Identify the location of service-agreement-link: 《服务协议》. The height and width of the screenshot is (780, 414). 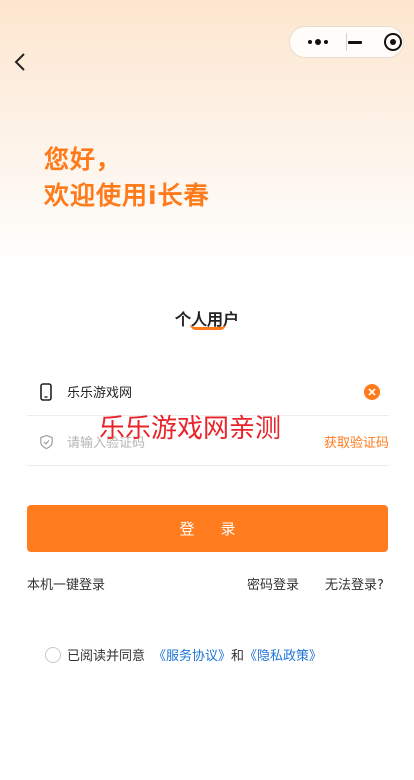
(192, 654).